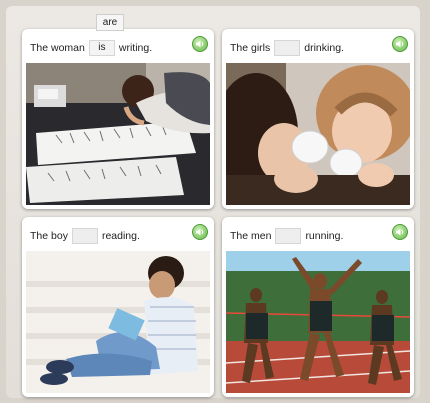 This screenshot has height=403, width=430. I want to click on option-are: are, so click(110, 22).